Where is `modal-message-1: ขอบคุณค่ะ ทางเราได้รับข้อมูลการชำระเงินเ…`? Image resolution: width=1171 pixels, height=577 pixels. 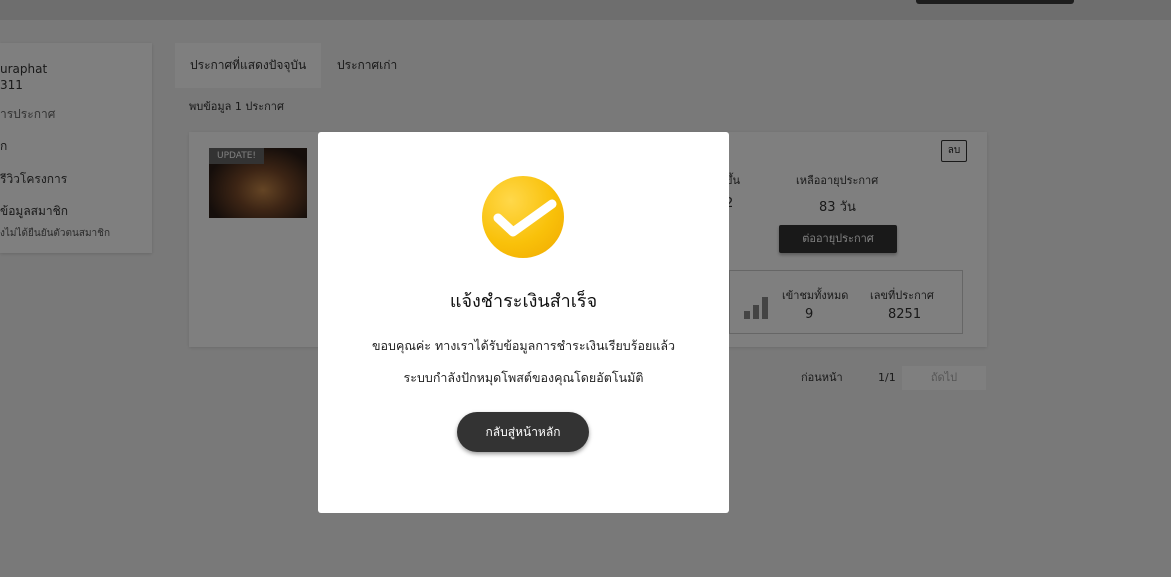
modal-message-1: ขอบคุณค่ะ ทางเราได้รับข้อมูลการชำระเงินเ… is located at coordinates (523, 345).